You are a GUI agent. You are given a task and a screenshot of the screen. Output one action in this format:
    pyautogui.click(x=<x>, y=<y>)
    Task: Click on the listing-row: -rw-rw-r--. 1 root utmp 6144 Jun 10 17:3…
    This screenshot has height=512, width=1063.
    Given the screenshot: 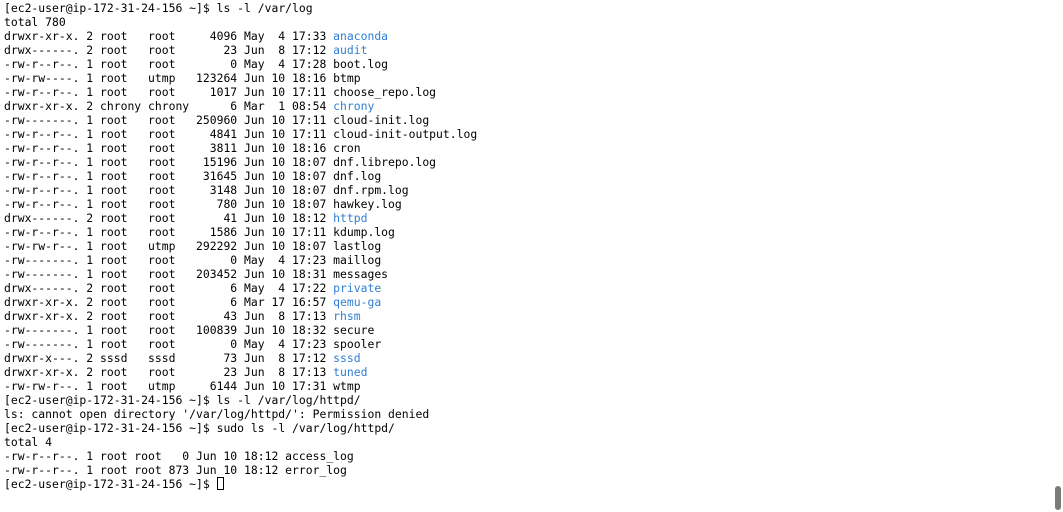 What is the action you would take?
    pyautogui.click(x=533, y=386)
    